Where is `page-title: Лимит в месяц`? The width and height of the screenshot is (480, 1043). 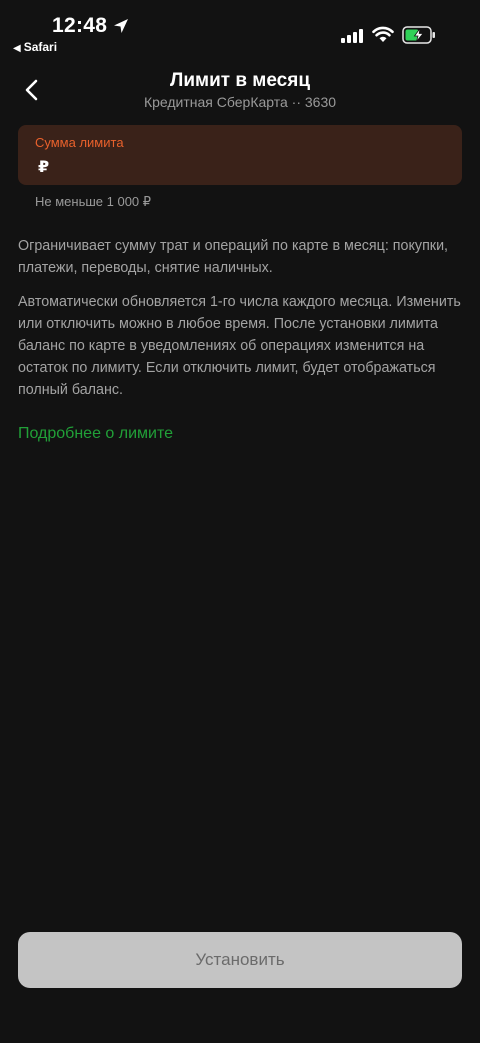 page-title: Лимит в месяц is located at coordinates (240, 80).